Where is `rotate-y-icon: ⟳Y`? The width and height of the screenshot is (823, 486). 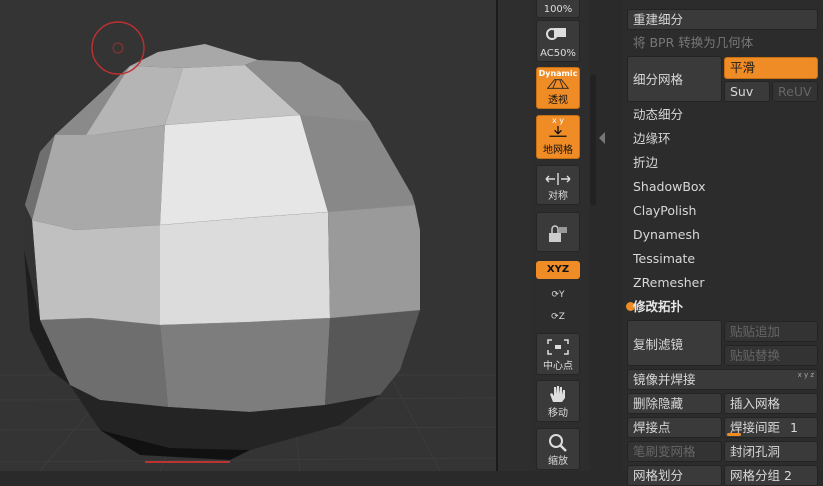 rotate-y-icon: ⟳Y is located at coordinates (558, 295).